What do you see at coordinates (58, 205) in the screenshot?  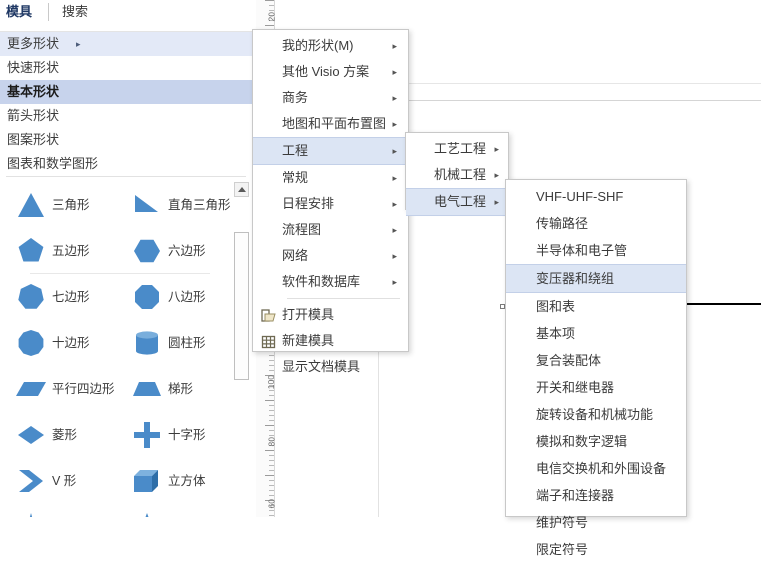 I see `shape-item-triangle: 三角形` at bounding box center [58, 205].